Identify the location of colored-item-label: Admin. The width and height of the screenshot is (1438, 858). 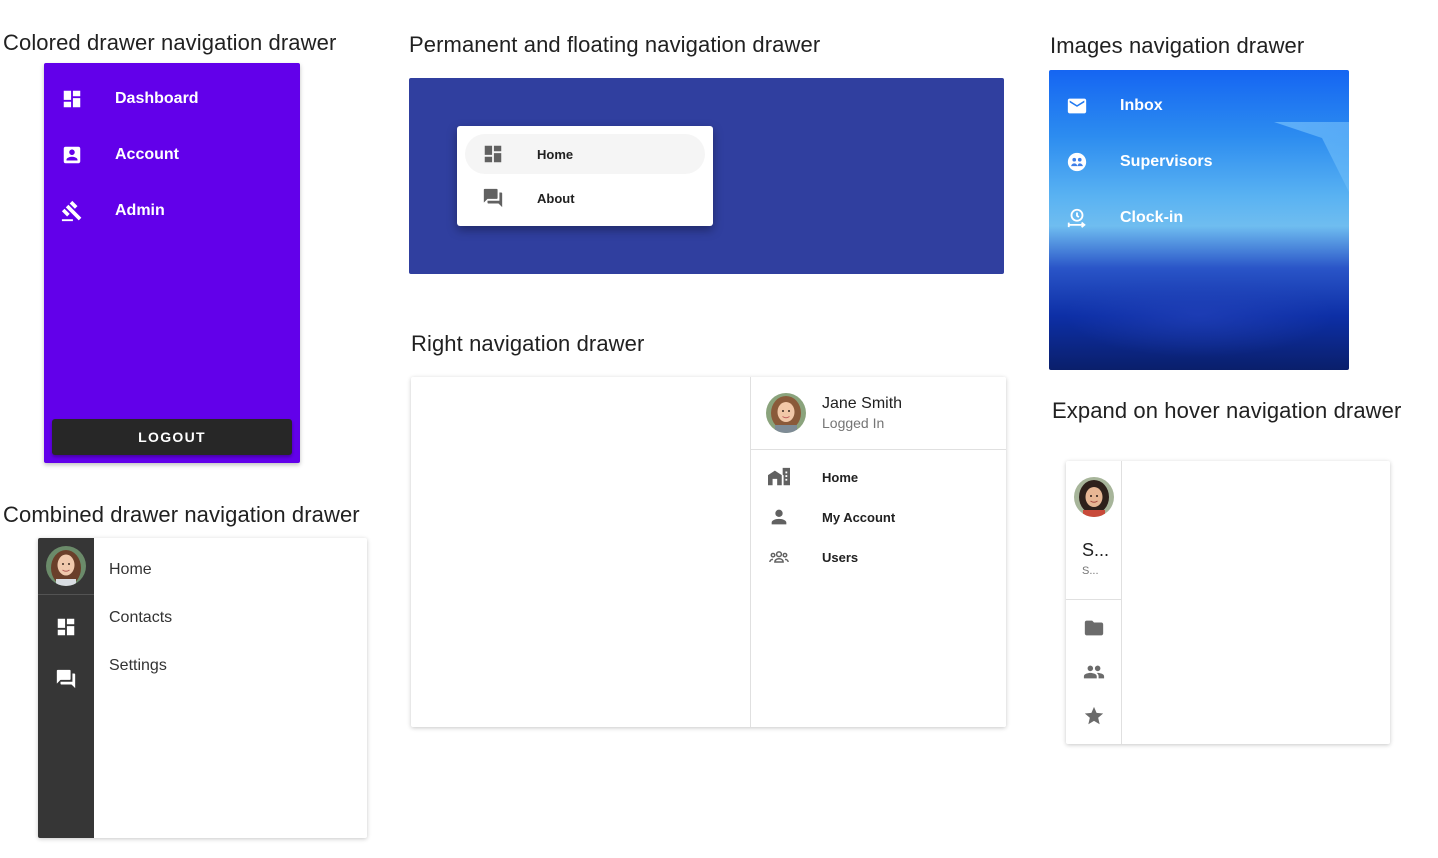
(140, 210).